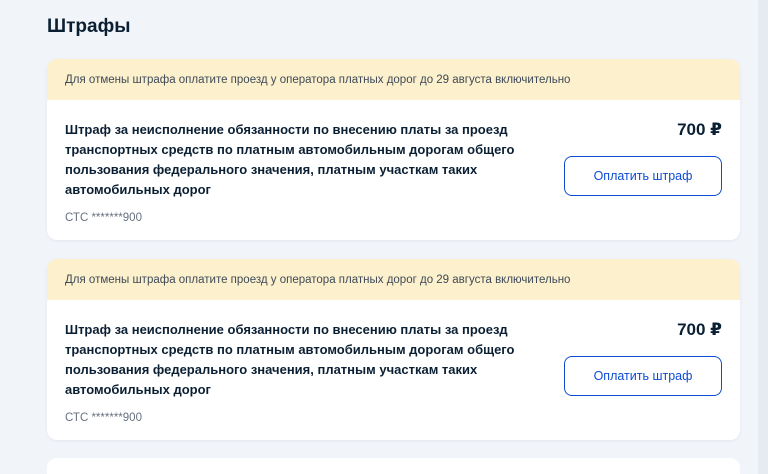 This screenshot has height=474, width=768. Describe the element at coordinates (393, 466) in the screenshot. I see `fine-card-partial` at that location.